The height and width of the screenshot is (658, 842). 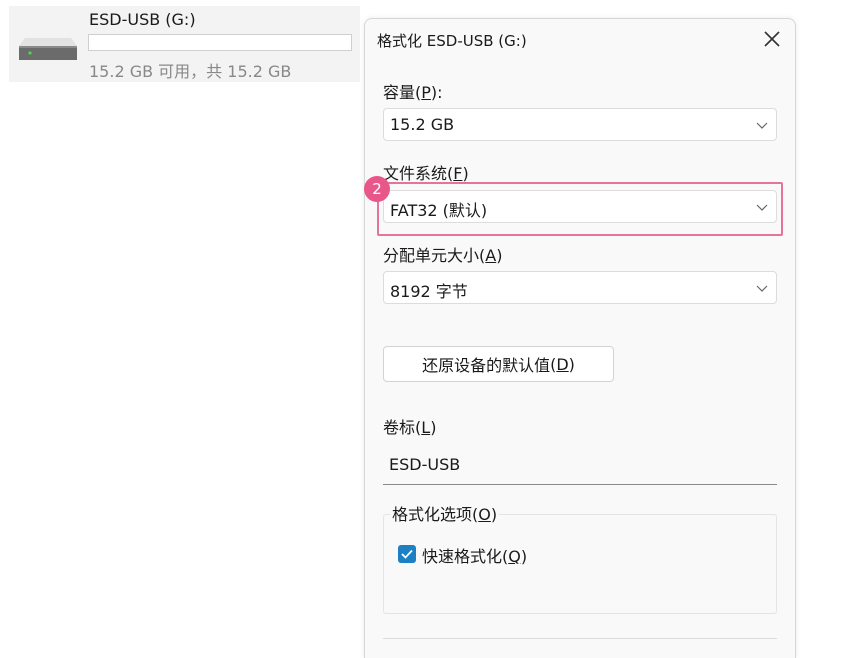 I want to click on restore-defaults-button: 还原设备的默认值(D), so click(x=498, y=364).